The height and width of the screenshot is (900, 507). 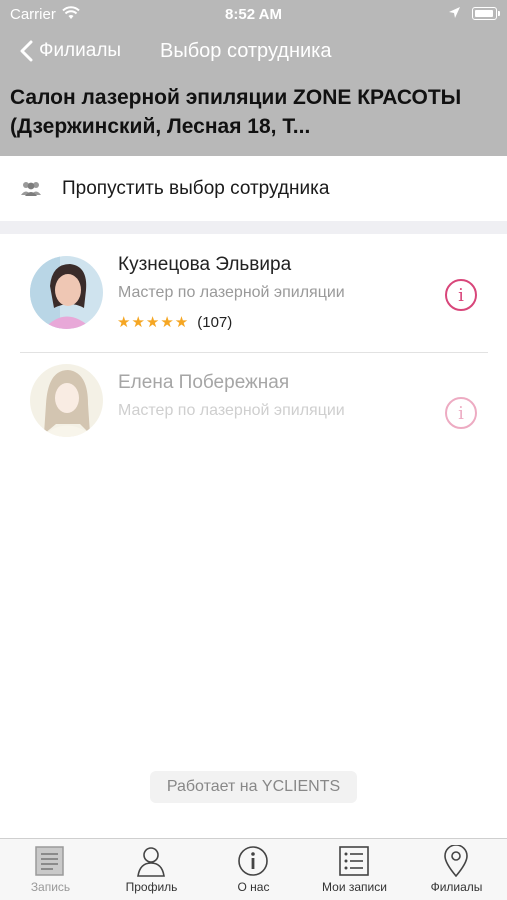 I want to click on page-title: Выбор сотрудника, so click(x=246, y=51).